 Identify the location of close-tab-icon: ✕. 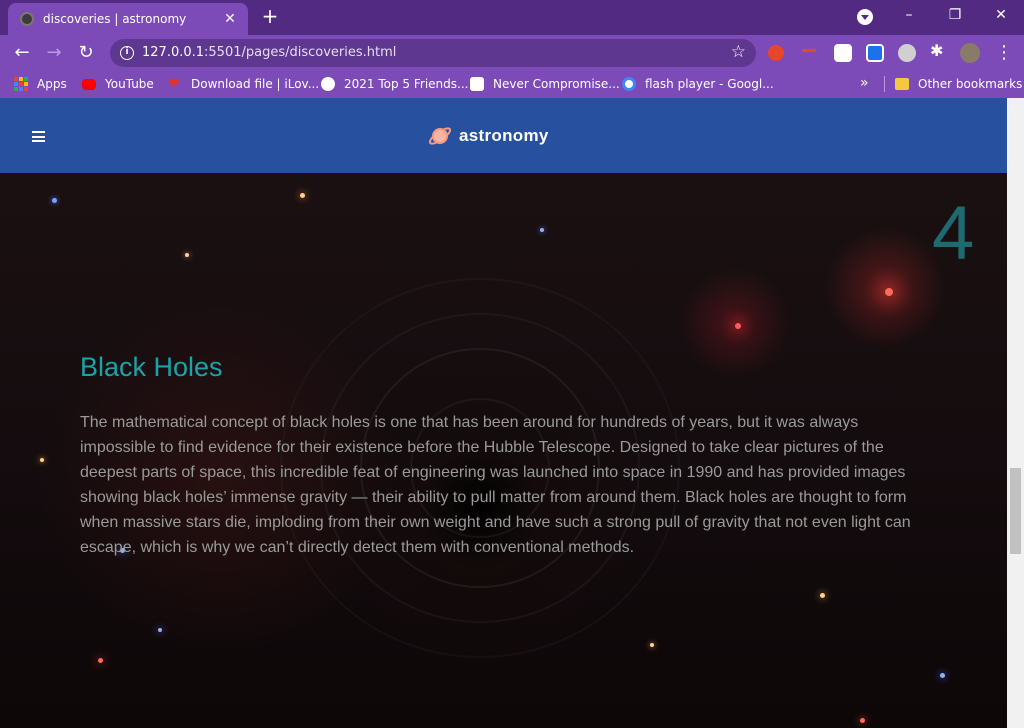
(230, 19).